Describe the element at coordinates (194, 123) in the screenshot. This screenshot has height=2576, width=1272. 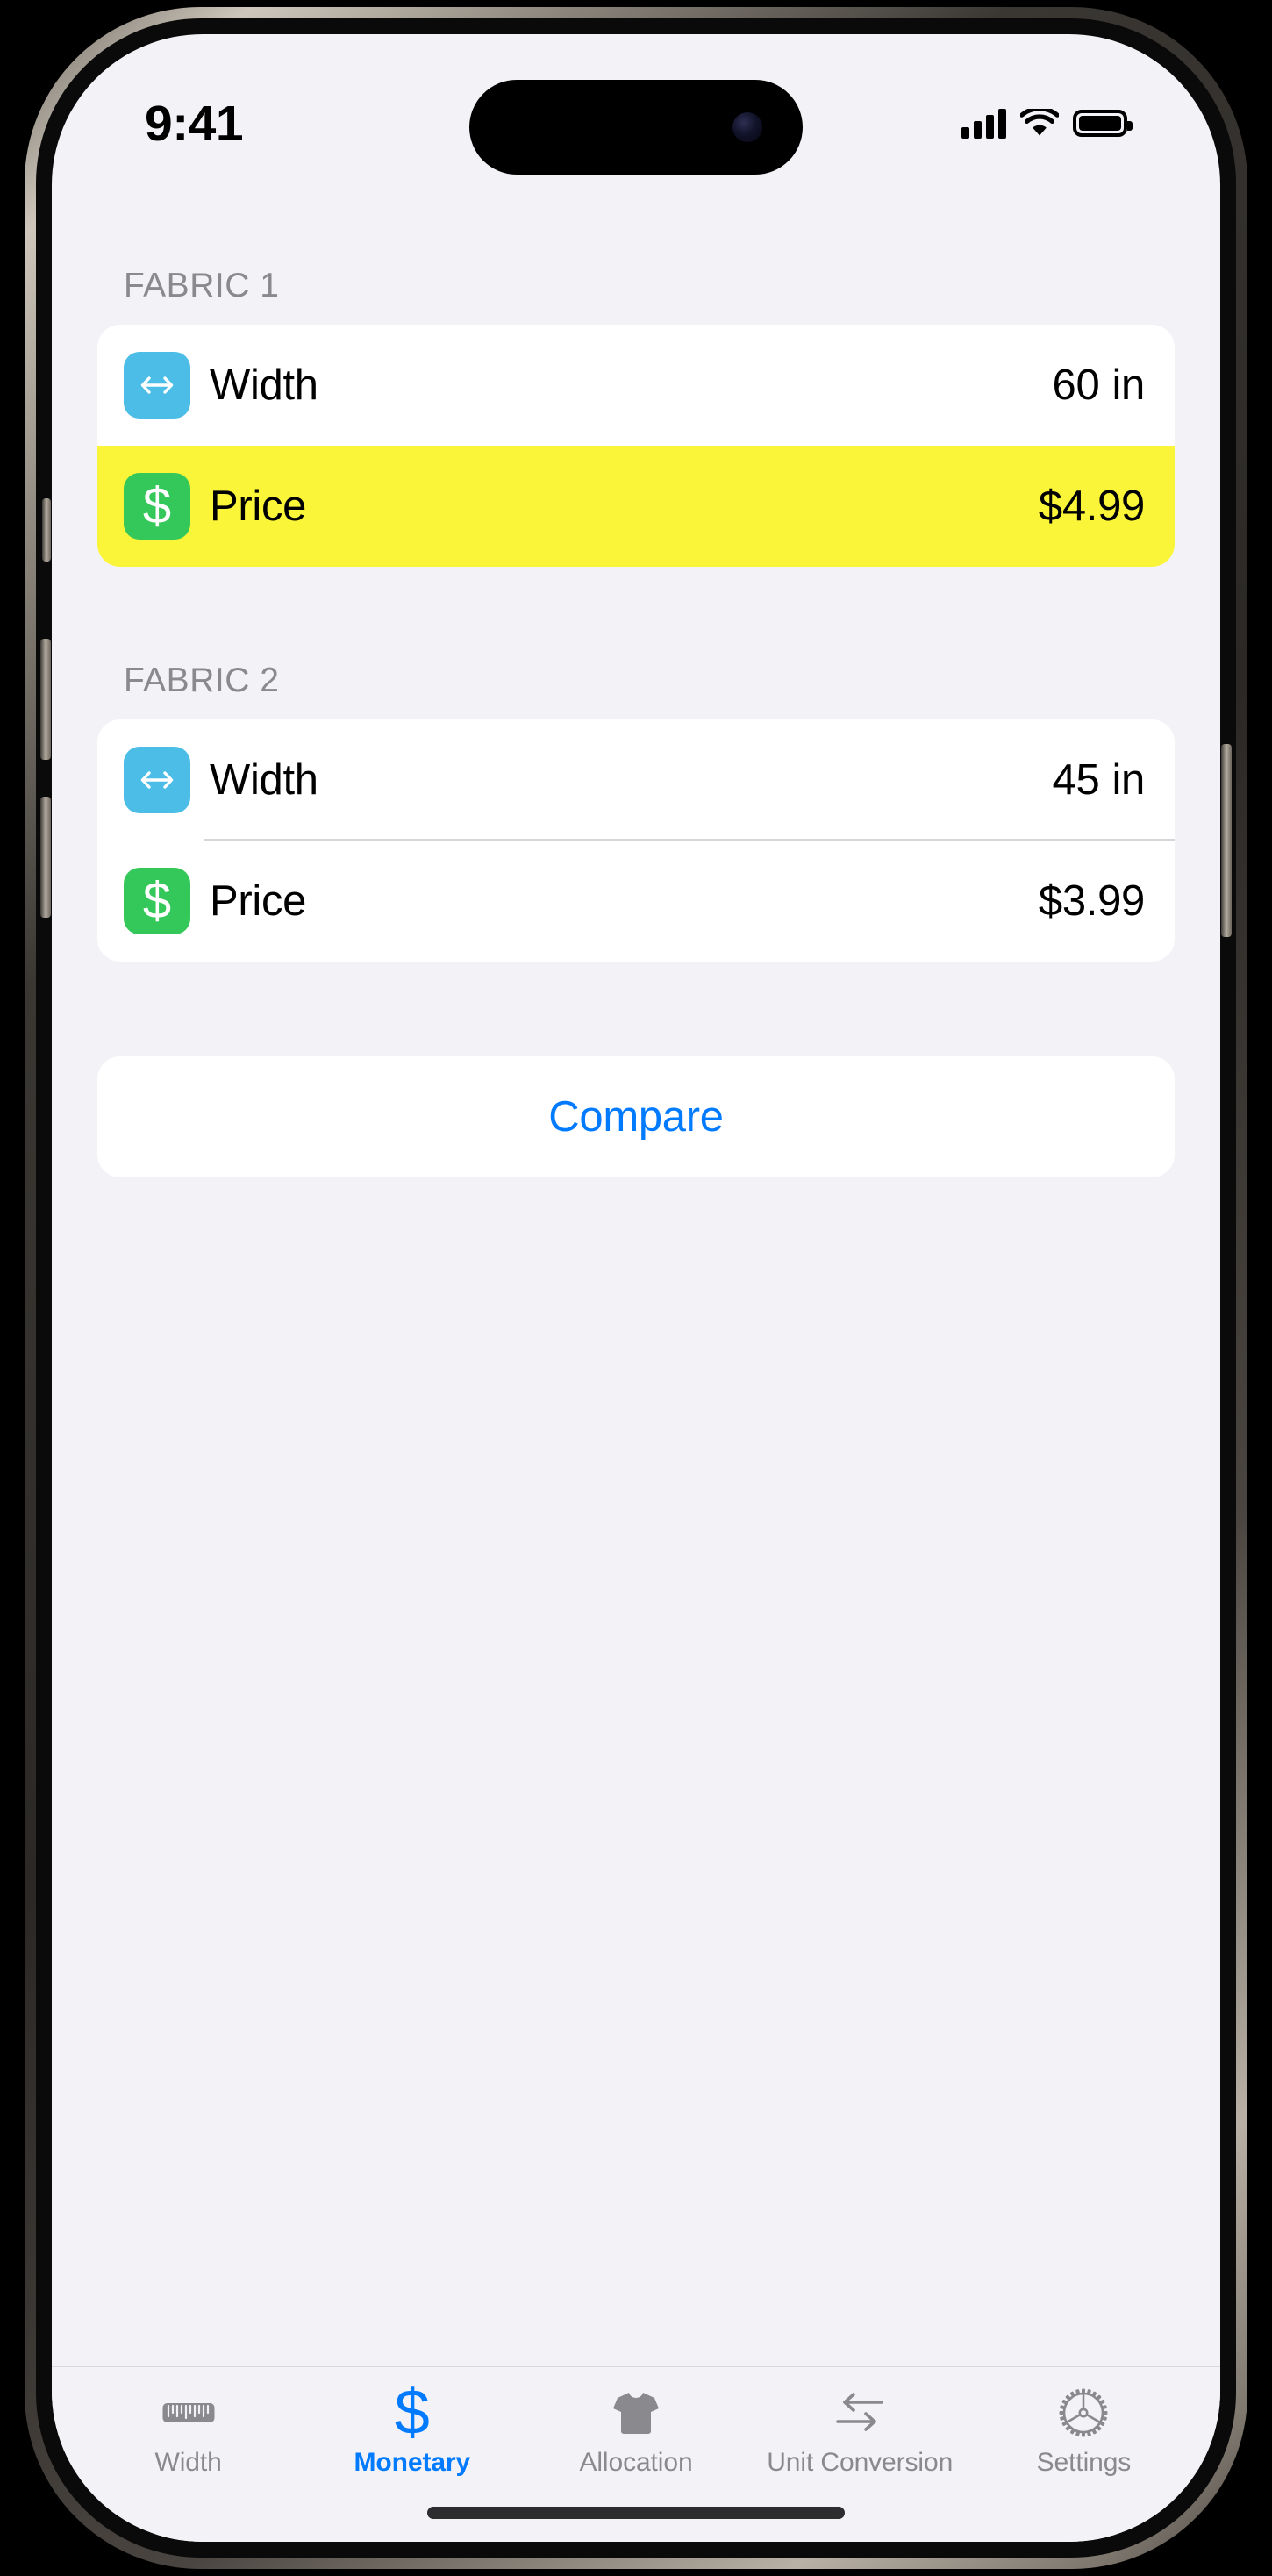
I see `status-bar-time: 9:41` at that location.